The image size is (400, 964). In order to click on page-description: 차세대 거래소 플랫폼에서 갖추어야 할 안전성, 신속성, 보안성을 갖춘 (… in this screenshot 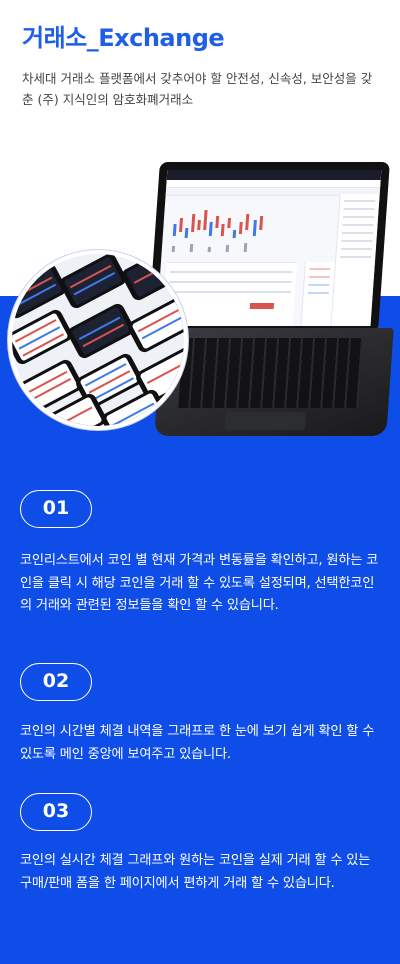, I will do `click(197, 89)`.